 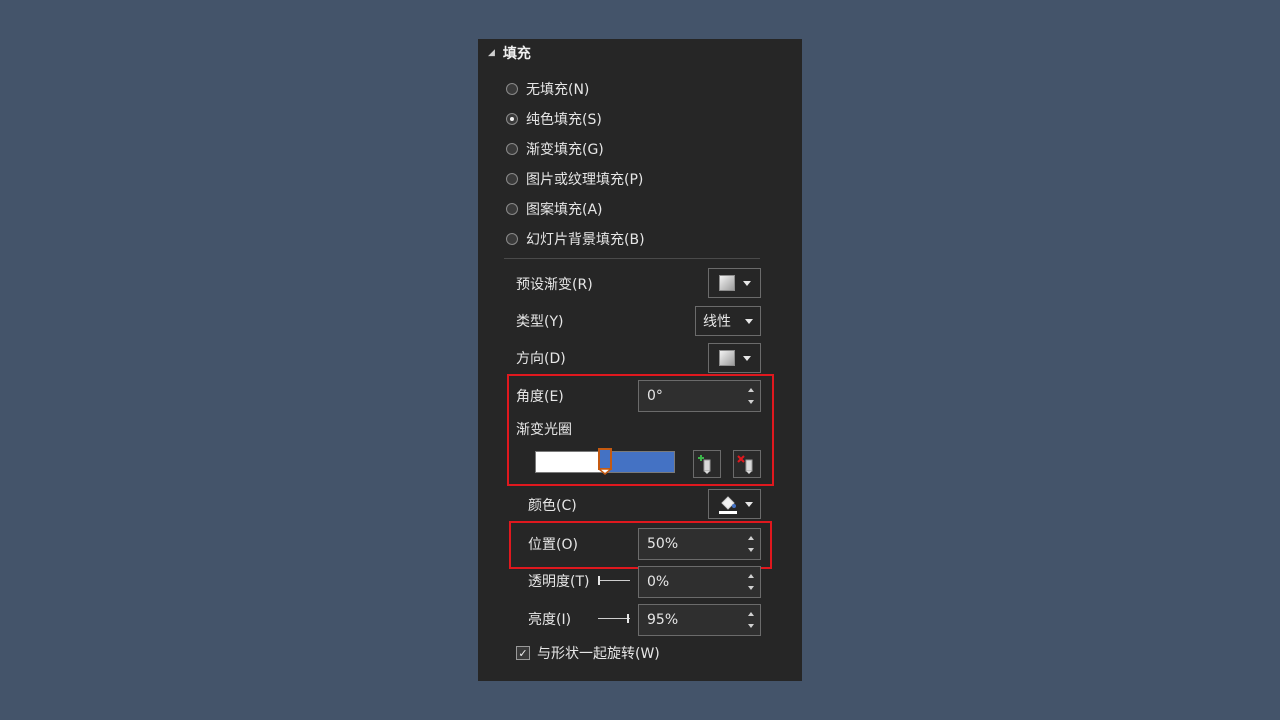 I want to click on color-picker-dropdown, so click(x=734, y=504).